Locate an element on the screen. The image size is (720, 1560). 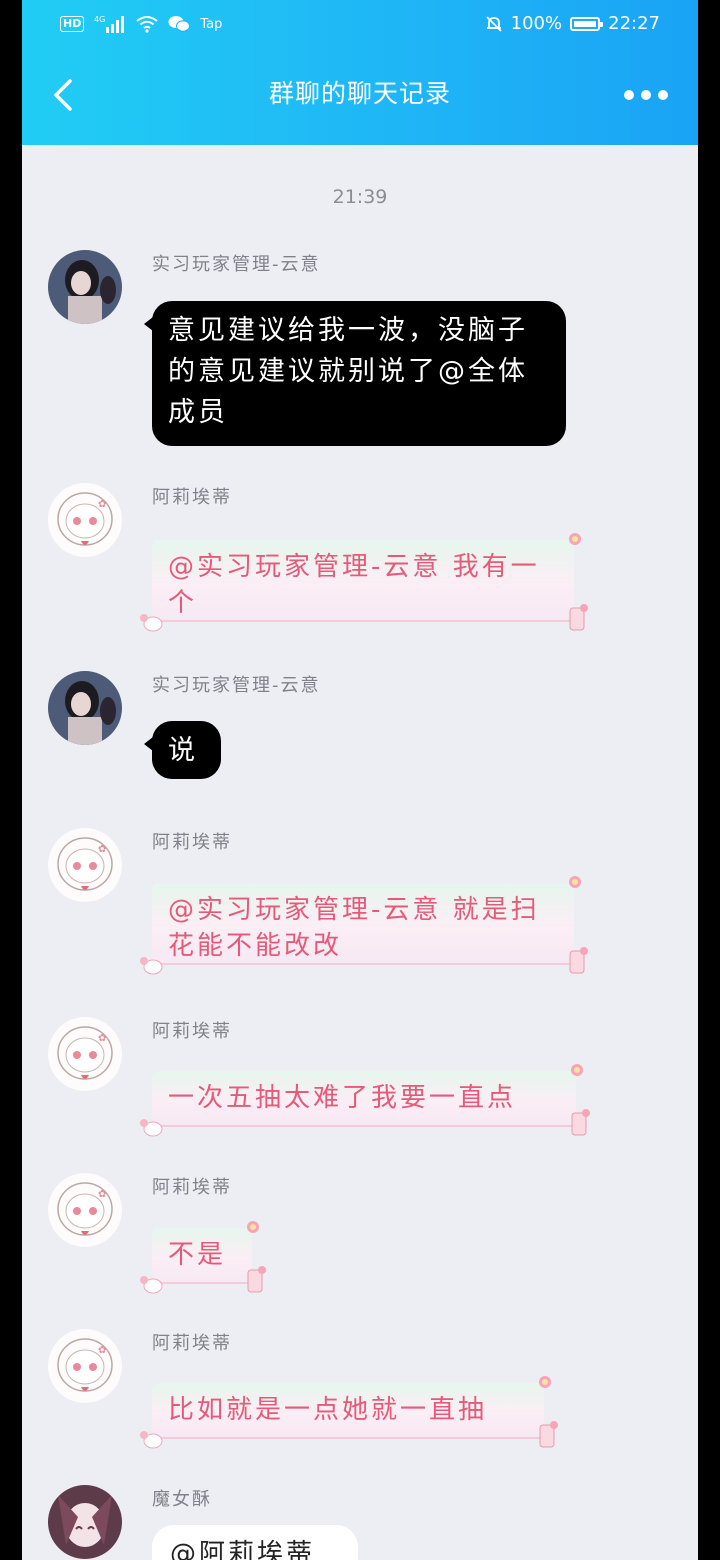
page-title: 群聊的聊天记录 is located at coordinates (359, 93).